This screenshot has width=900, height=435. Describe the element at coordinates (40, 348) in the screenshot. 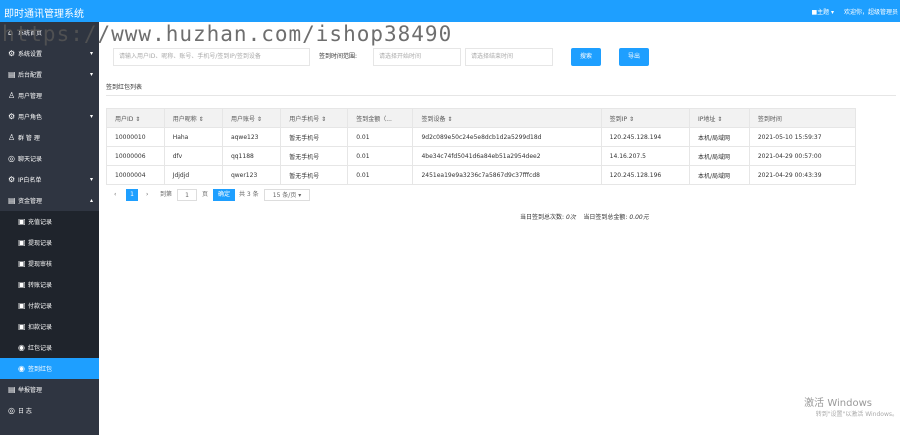

I see `sidebar-item-label: 红包记录` at that location.